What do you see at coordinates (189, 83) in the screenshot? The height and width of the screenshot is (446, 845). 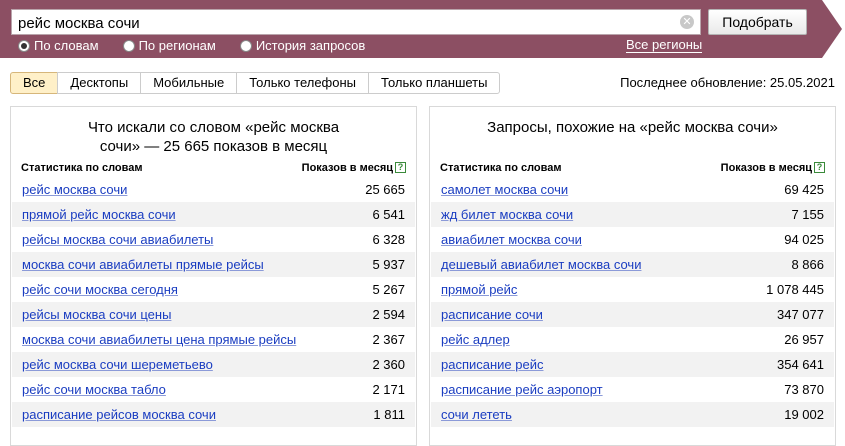 I see `tab-mobile: Мобильные` at bounding box center [189, 83].